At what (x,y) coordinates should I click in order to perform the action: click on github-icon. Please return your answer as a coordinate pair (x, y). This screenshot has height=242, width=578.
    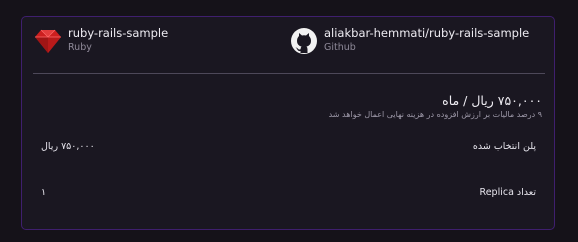
    Looking at the image, I should click on (303, 40).